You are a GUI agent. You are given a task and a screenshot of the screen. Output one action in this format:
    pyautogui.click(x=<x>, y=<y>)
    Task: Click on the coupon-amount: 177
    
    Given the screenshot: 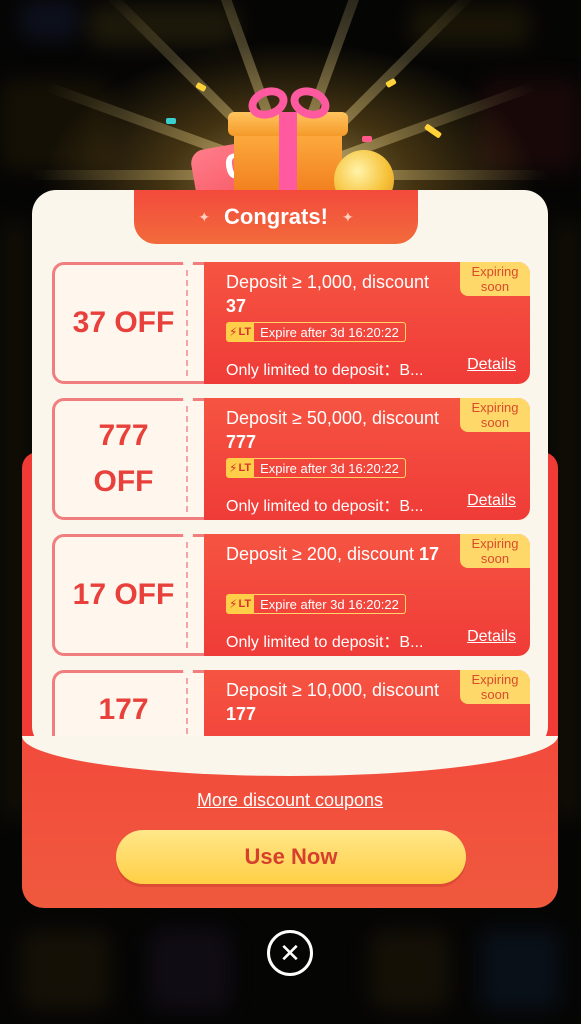 What is the action you would take?
    pyautogui.click(x=241, y=714)
    